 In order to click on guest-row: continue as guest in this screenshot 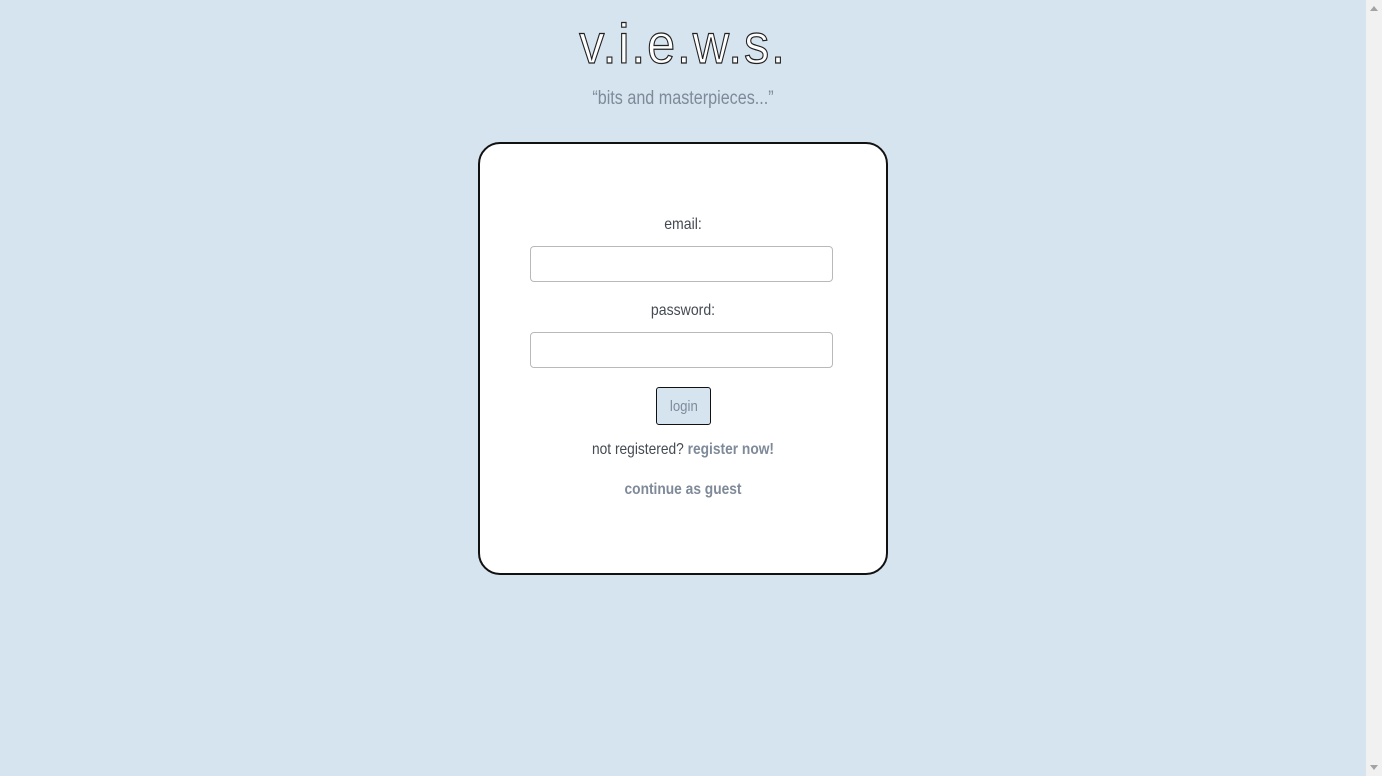, I will do `click(682, 490)`.